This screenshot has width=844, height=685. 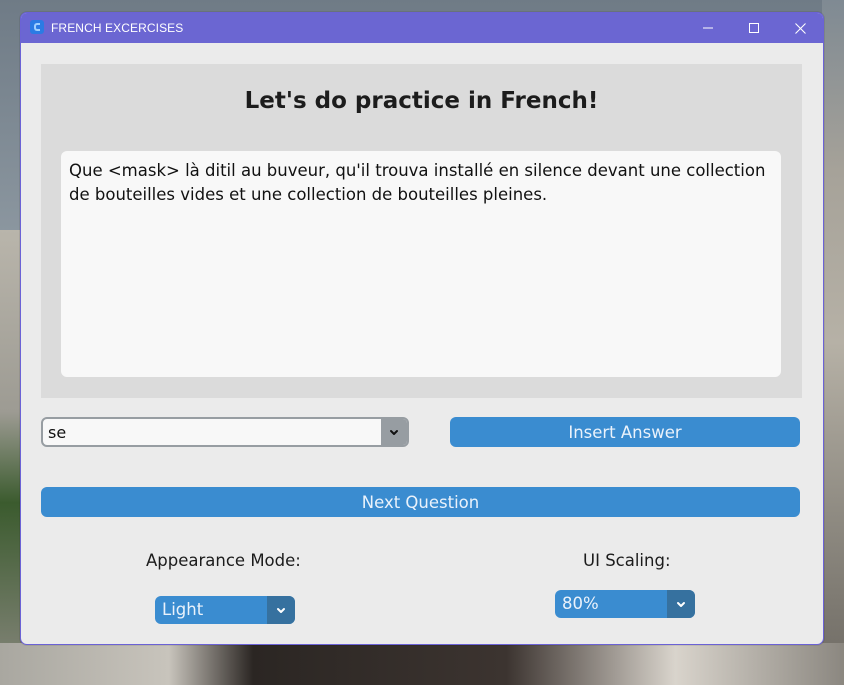 I want to click on page-title: Let's do practice in French!, so click(x=421, y=101).